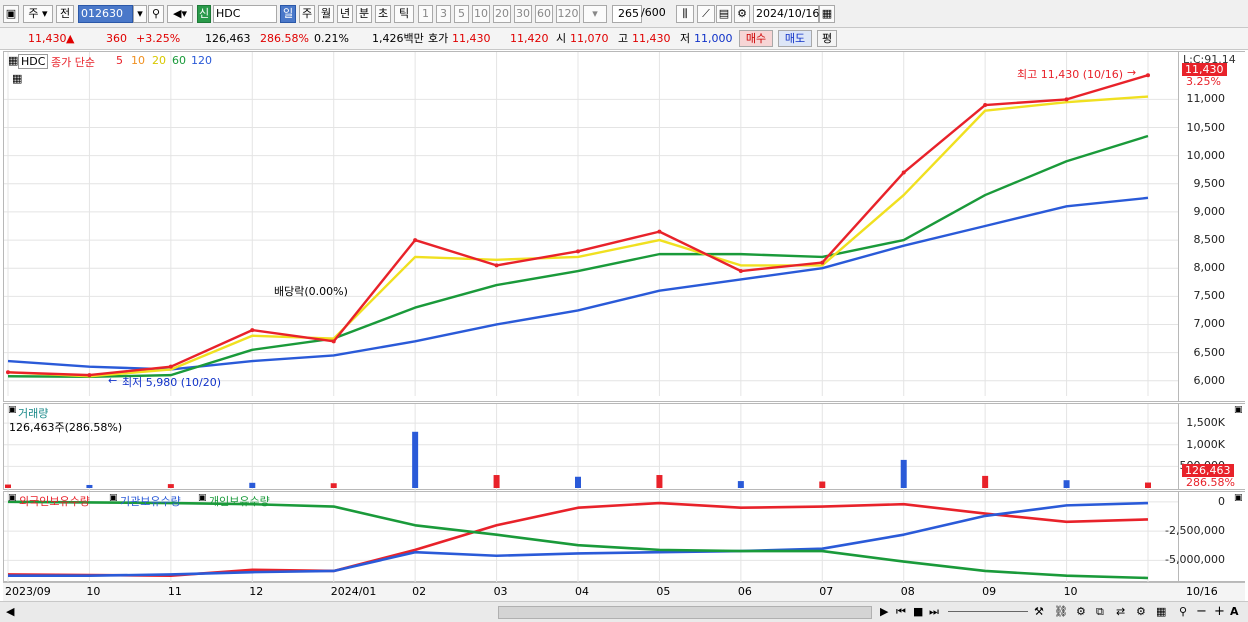 The width and height of the screenshot is (1248, 622). What do you see at coordinates (1061, 611) in the screenshot?
I see `link-icon: ⛓` at bounding box center [1061, 611].